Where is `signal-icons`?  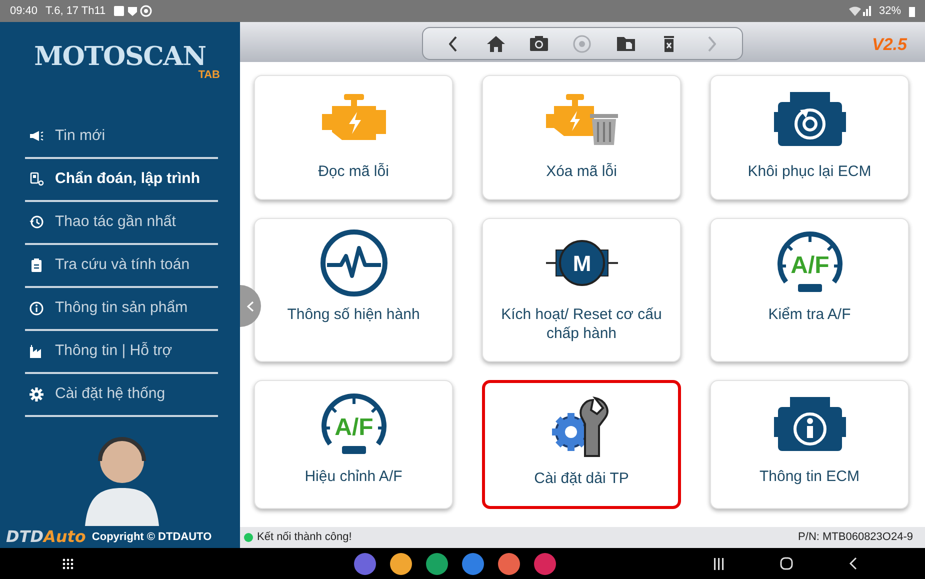
signal-icons is located at coordinates (859, 11).